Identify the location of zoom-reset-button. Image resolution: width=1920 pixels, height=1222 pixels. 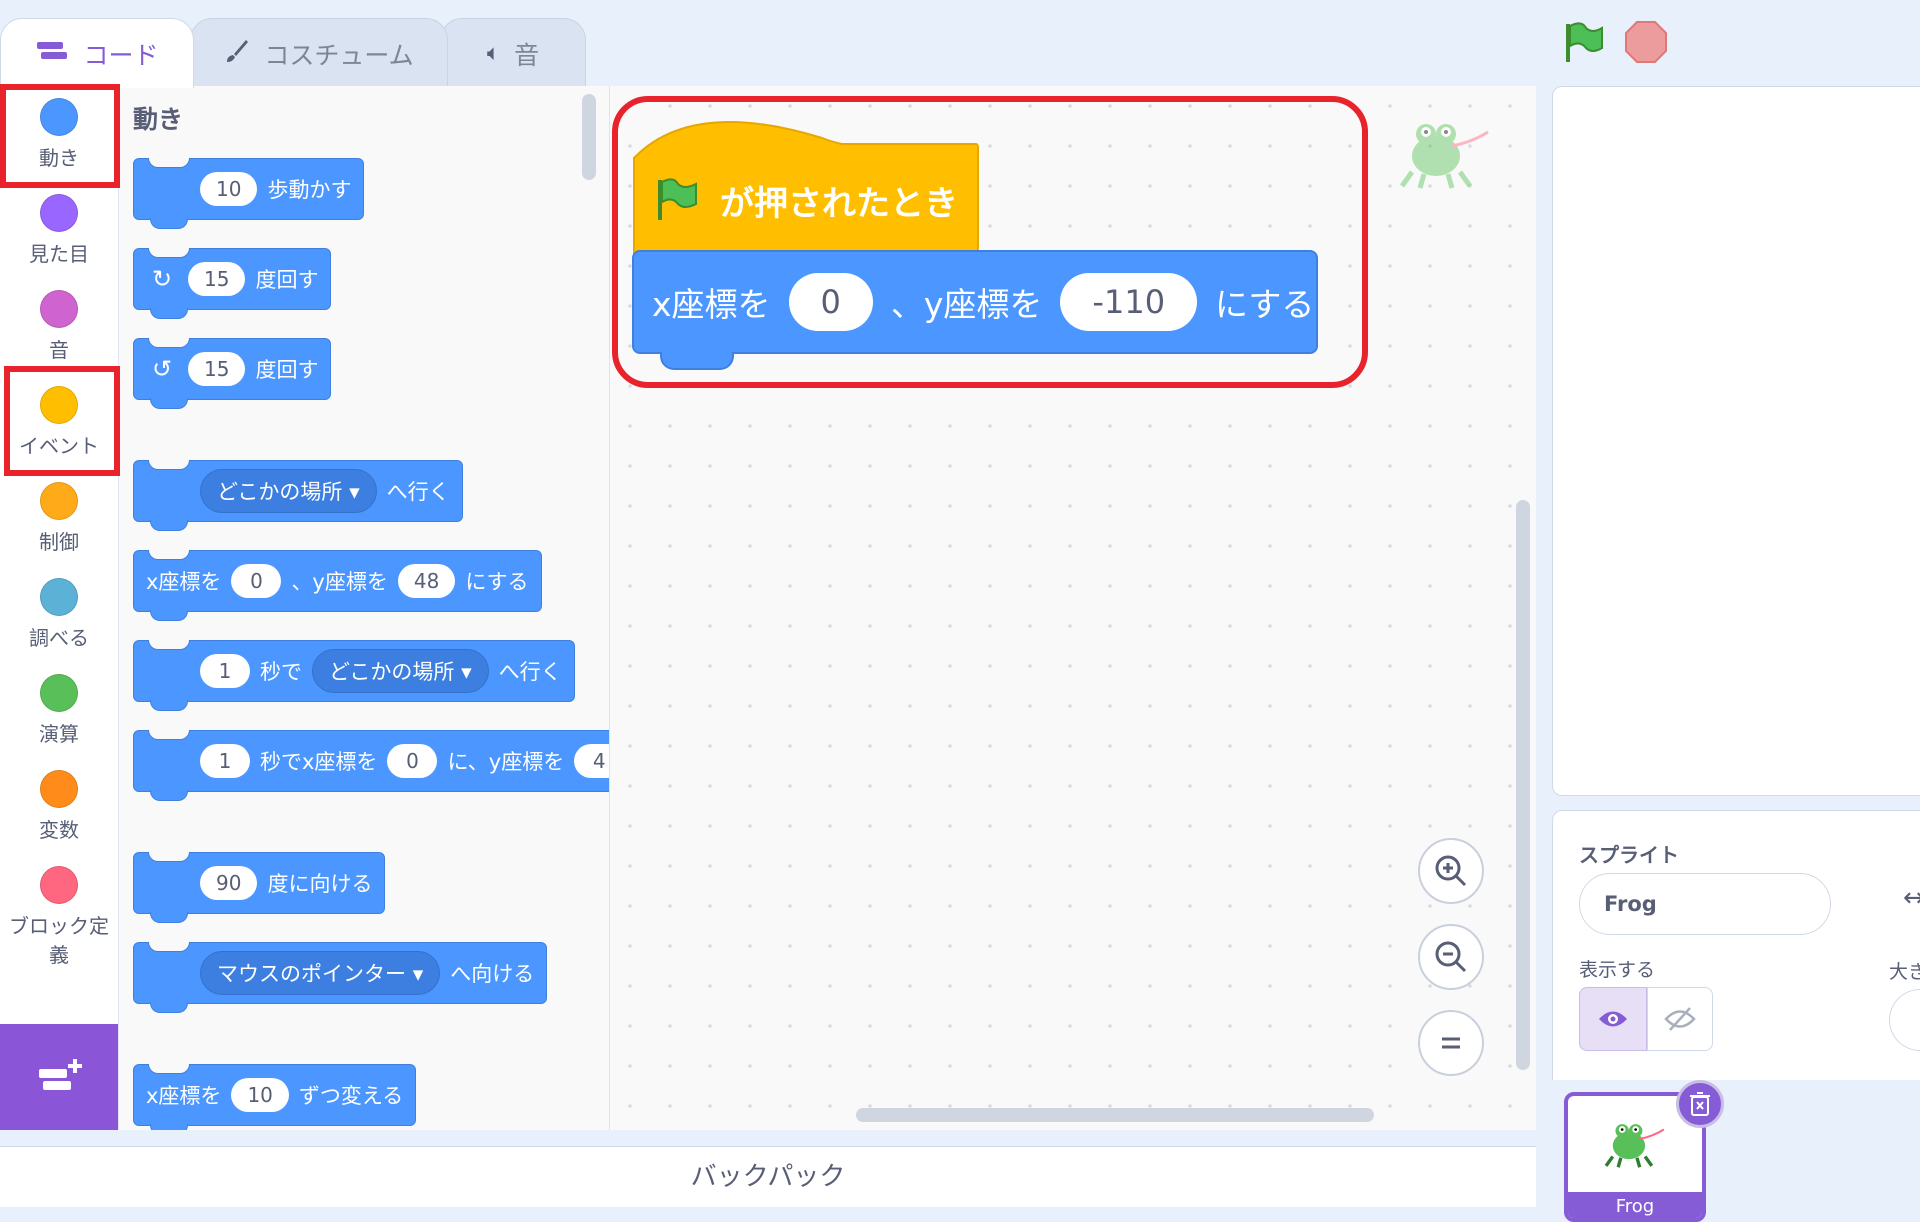
(1451, 1043).